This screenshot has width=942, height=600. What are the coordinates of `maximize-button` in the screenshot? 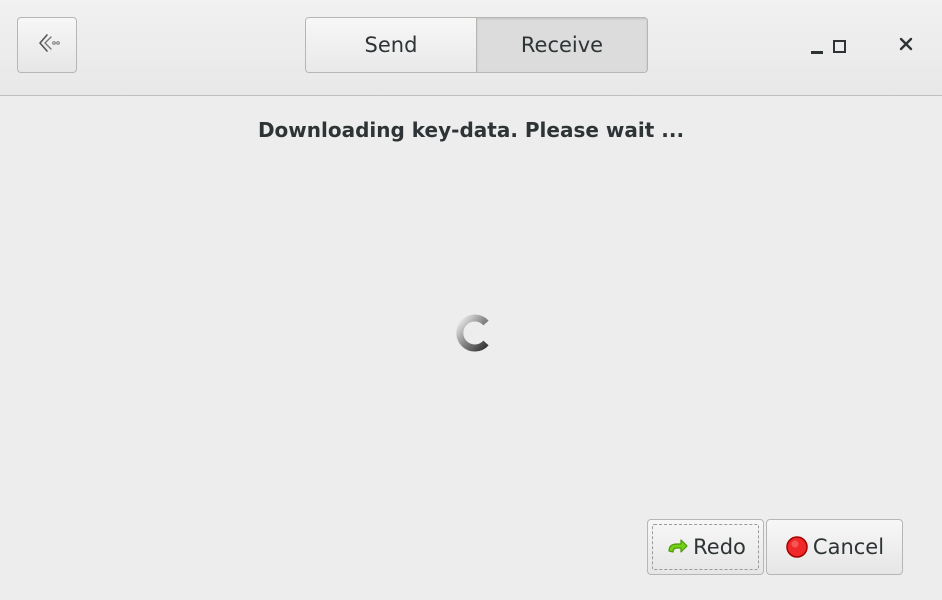 It's located at (839, 46).